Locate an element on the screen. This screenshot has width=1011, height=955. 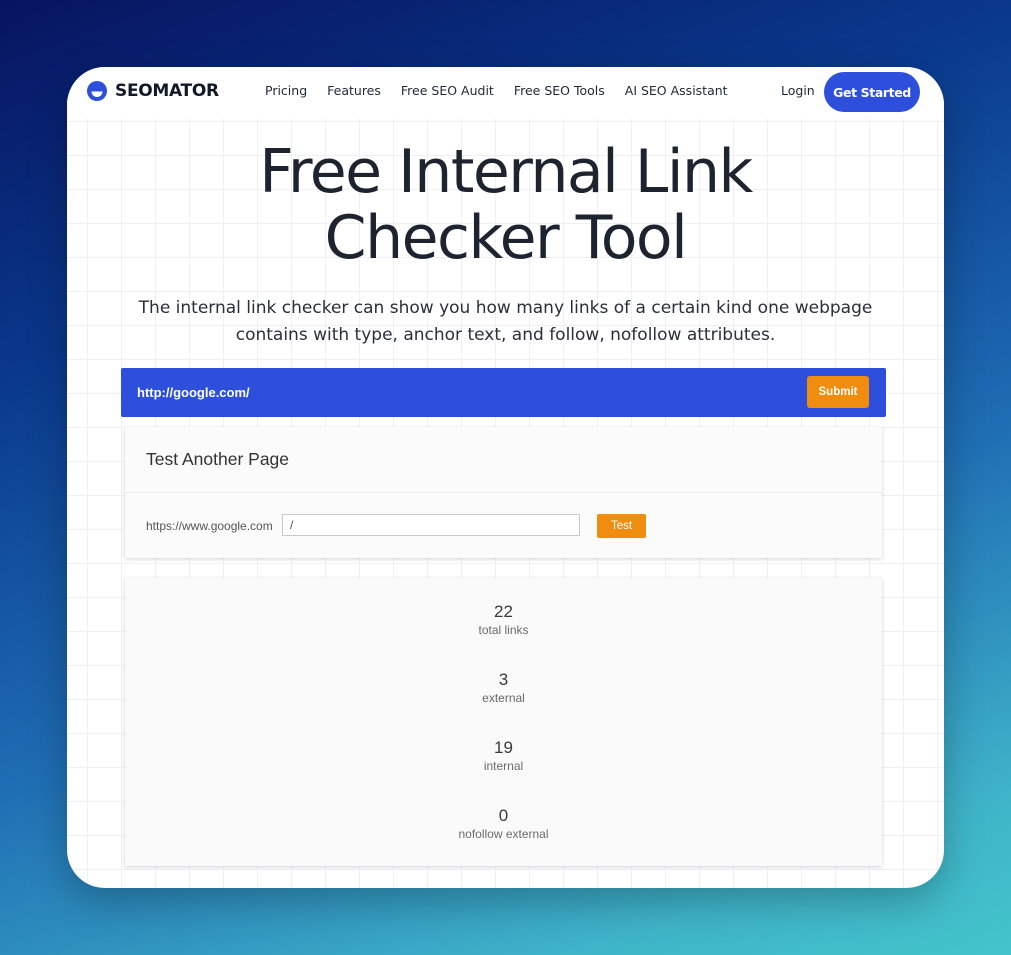
page-title: Free Internal Link Checker Tool is located at coordinates (505, 205).